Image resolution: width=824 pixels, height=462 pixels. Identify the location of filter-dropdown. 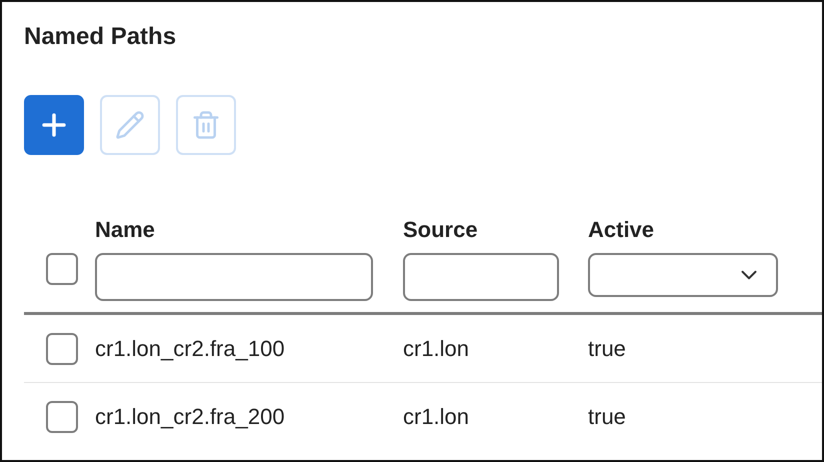
(683, 275).